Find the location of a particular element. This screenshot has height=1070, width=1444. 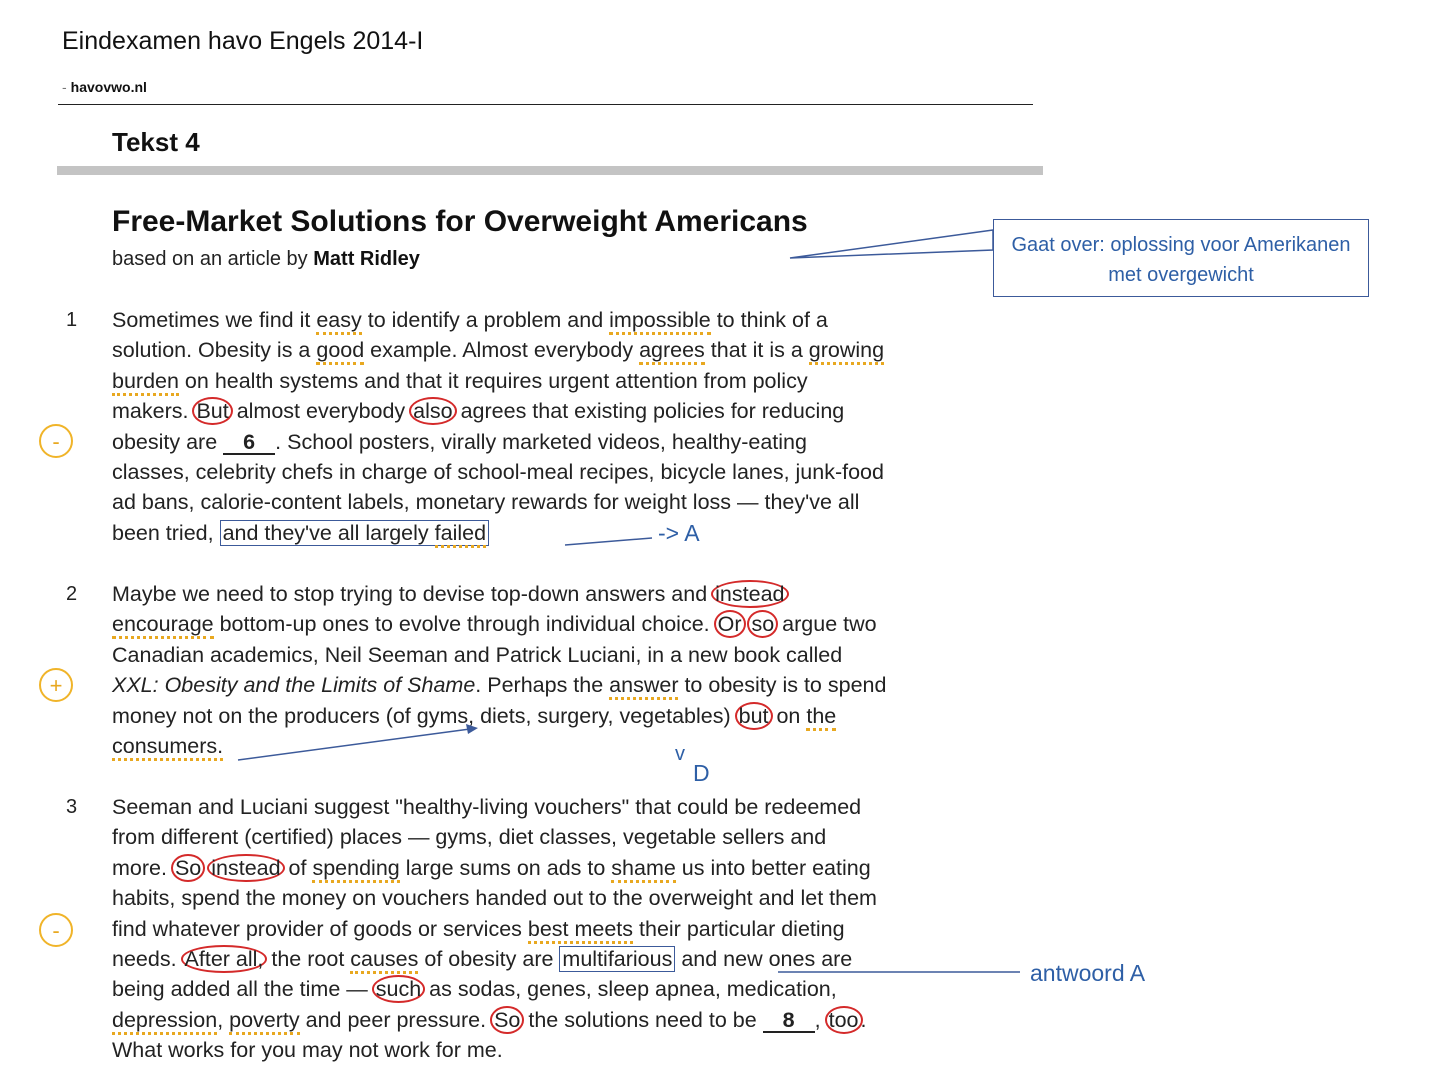

callout-pointer is located at coordinates (891, 244).